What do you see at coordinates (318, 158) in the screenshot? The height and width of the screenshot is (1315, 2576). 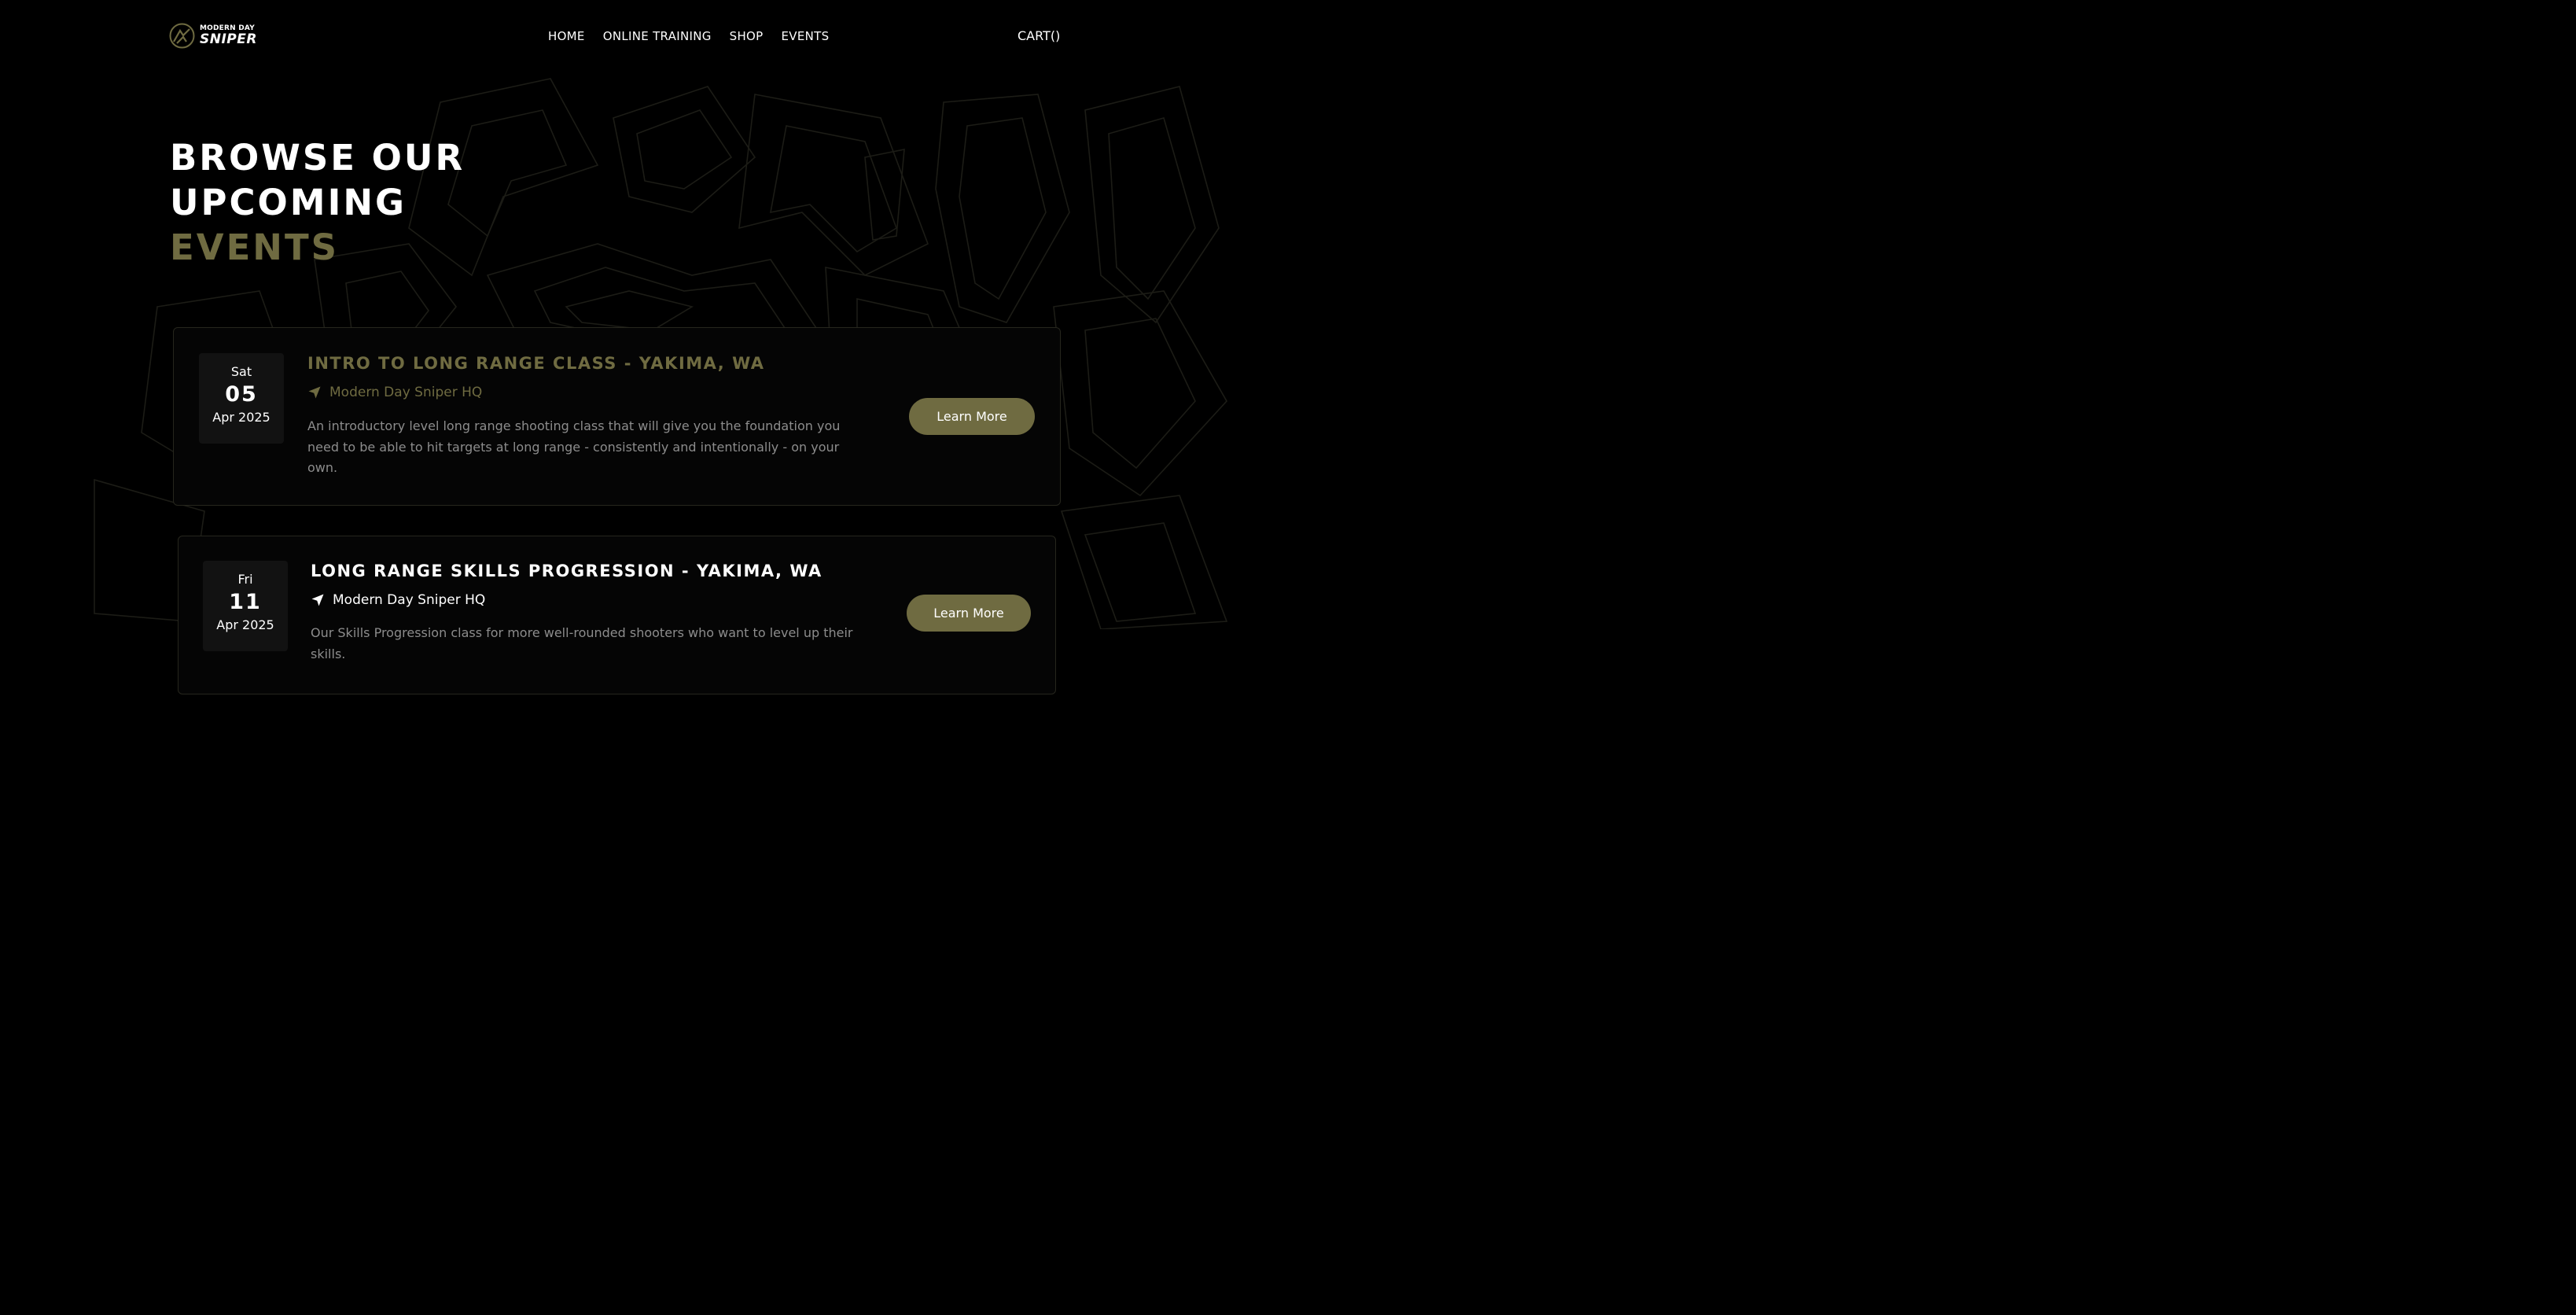 I see `page-title-line-1: BROWSE OUR` at bounding box center [318, 158].